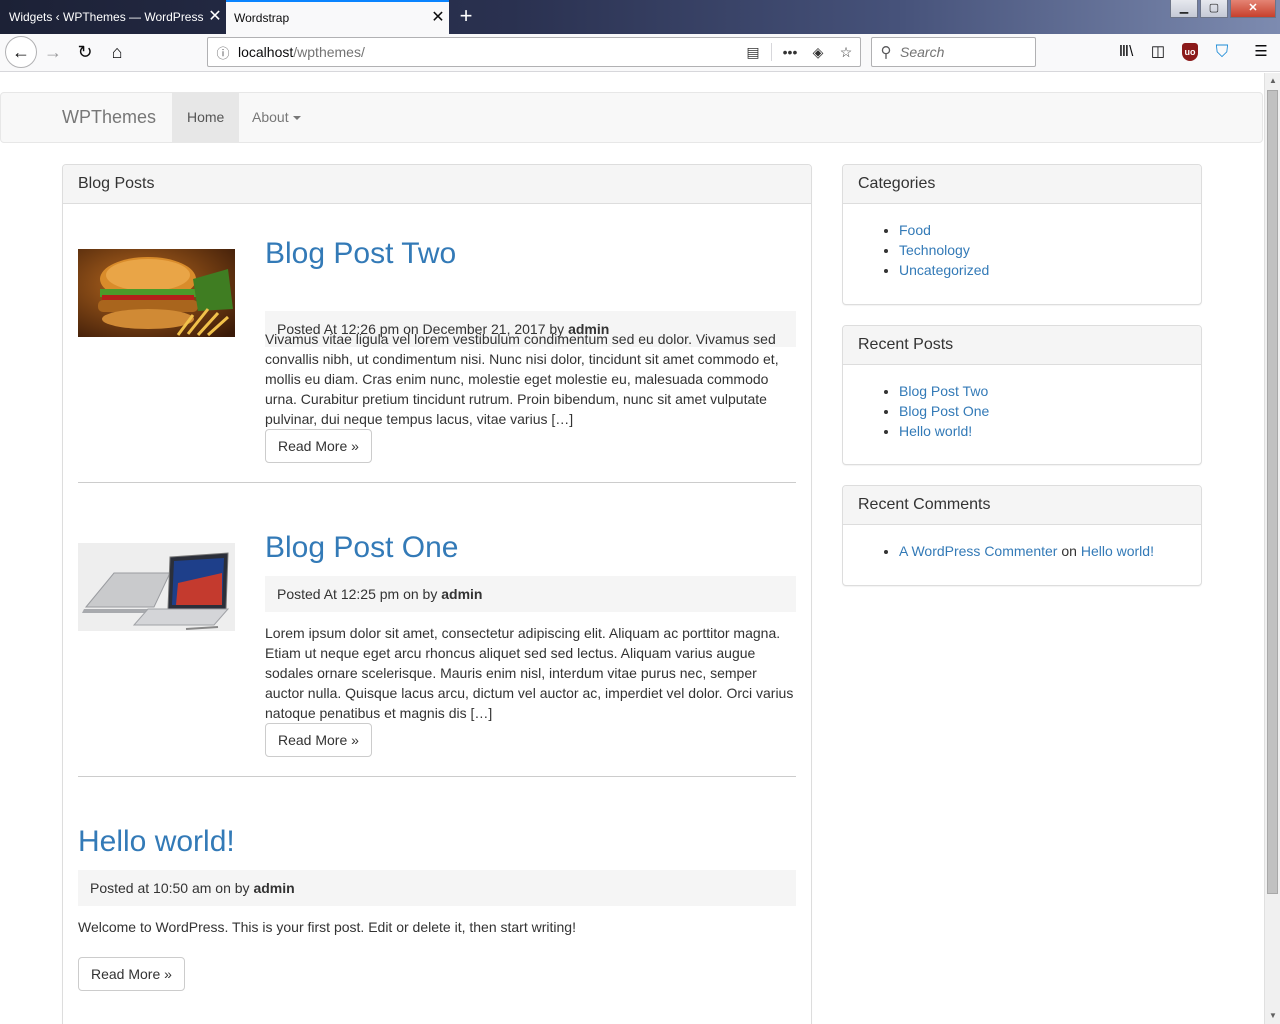 This screenshot has width=1280, height=1024. I want to click on page-actions-icon: •••, so click(790, 52).